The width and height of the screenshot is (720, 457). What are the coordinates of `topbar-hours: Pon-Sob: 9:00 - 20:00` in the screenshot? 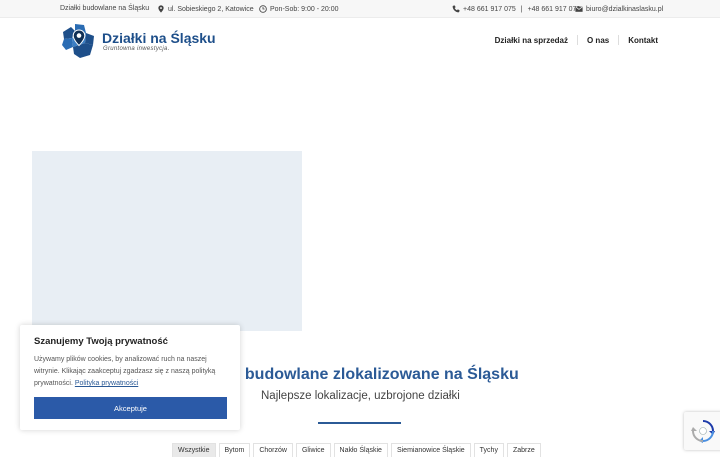 It's located at (299, 9).